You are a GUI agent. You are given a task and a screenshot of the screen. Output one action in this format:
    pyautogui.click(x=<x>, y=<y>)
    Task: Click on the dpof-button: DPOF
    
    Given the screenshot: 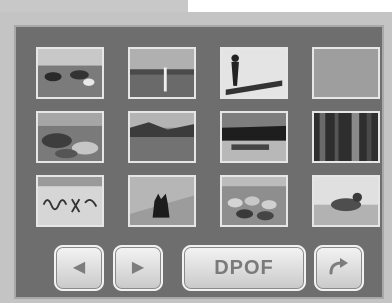 What is the action you would take?
    pyautogui.click(x=244, y=268)
    